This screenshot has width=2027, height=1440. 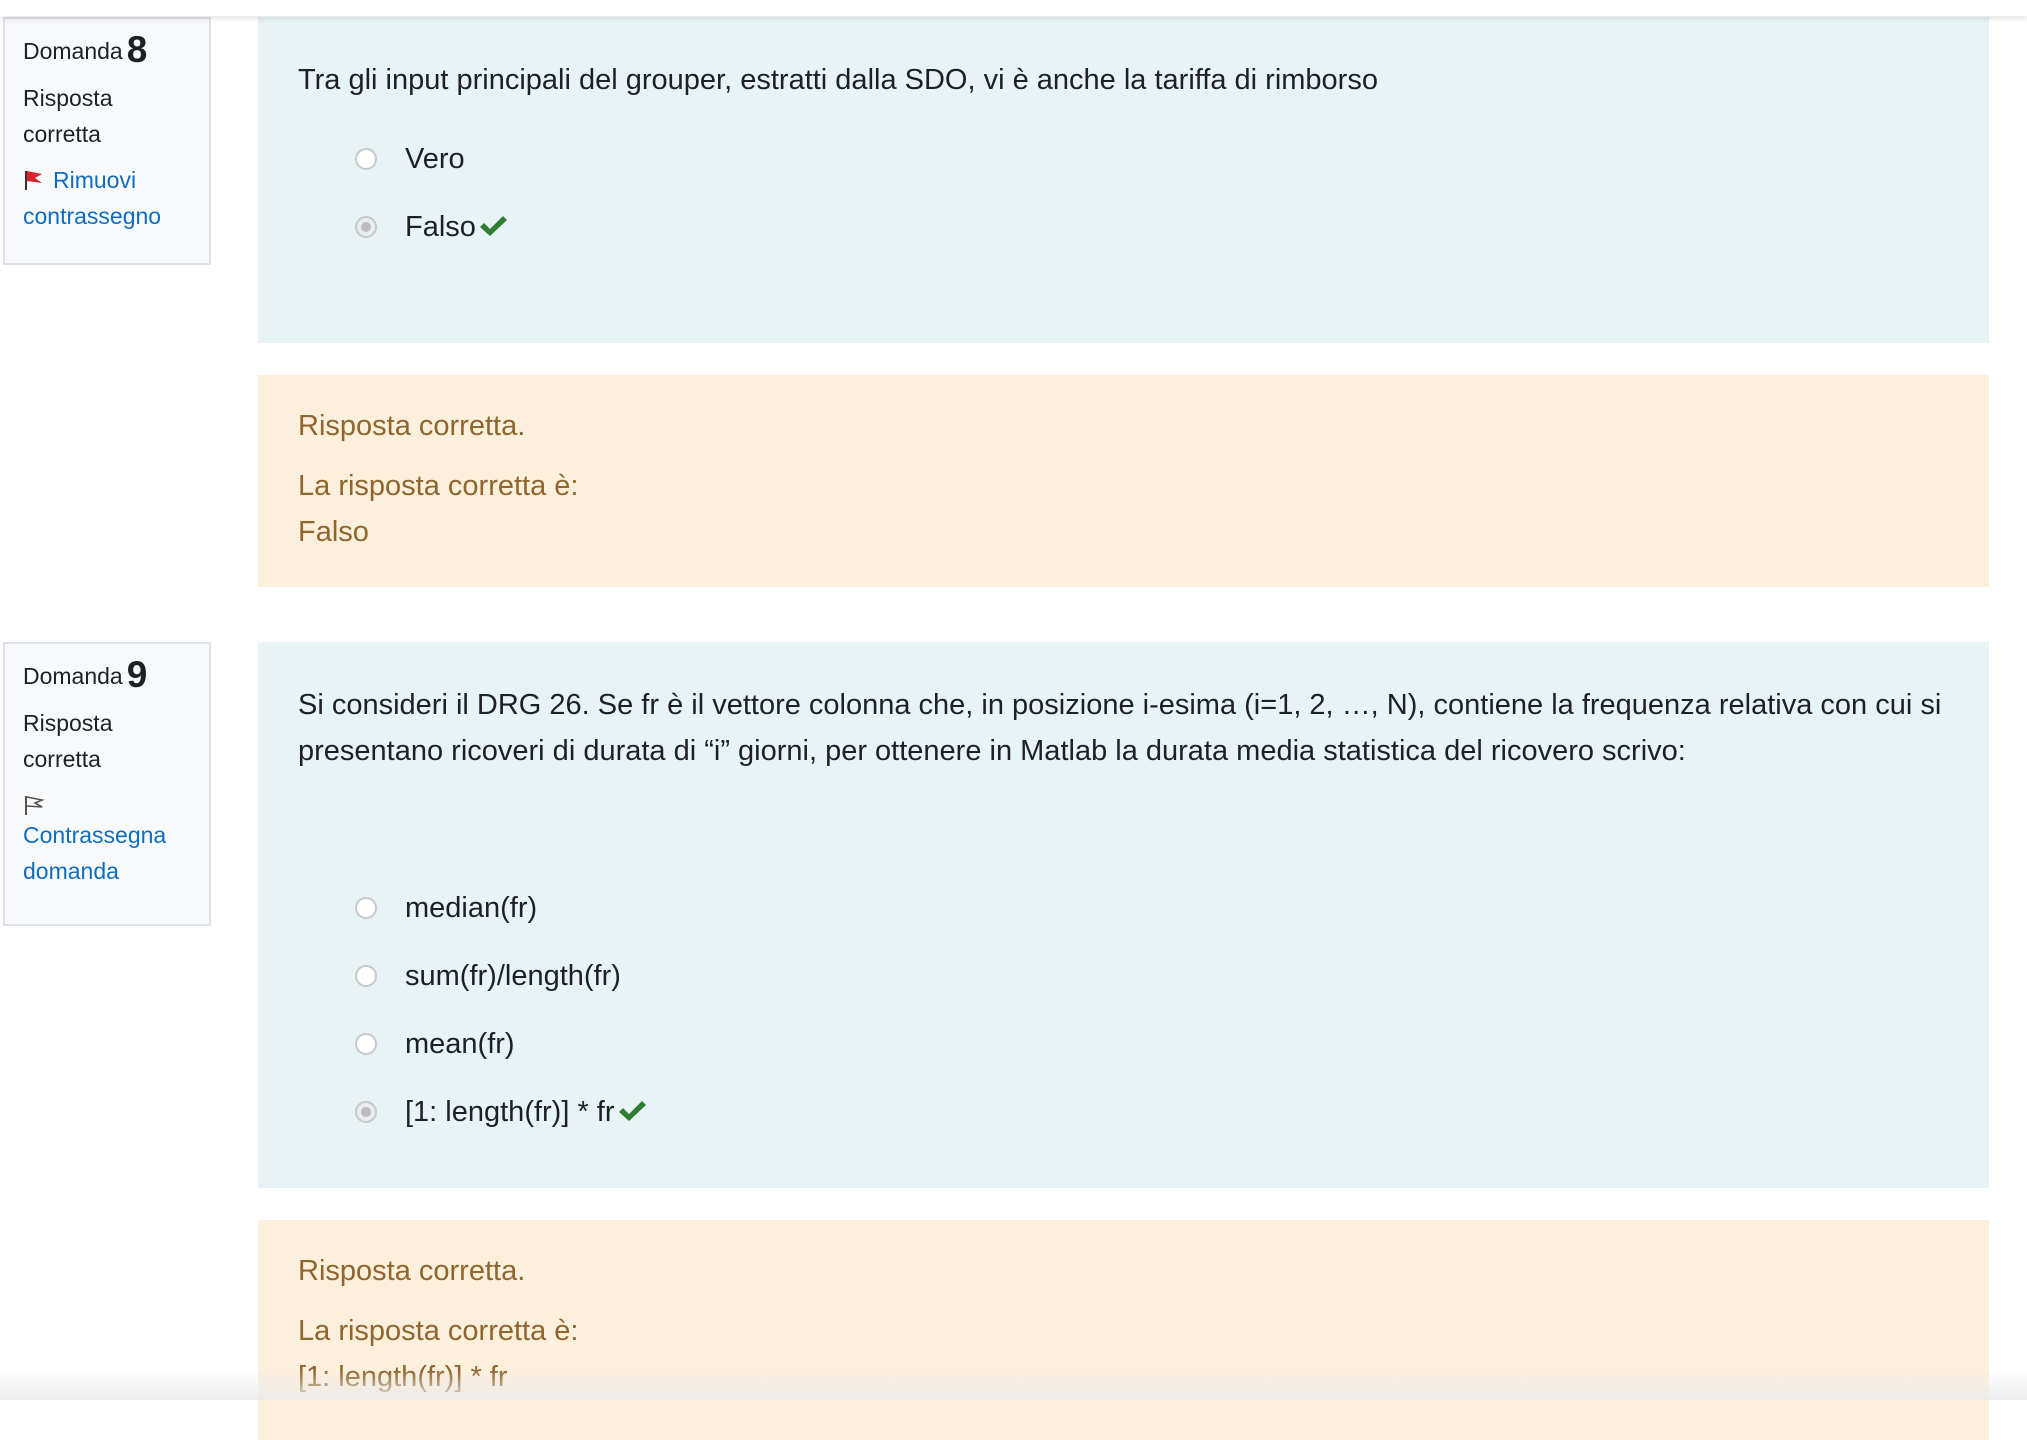 I want to click on question-number: Domanda 9, so click(x=85, y=674).